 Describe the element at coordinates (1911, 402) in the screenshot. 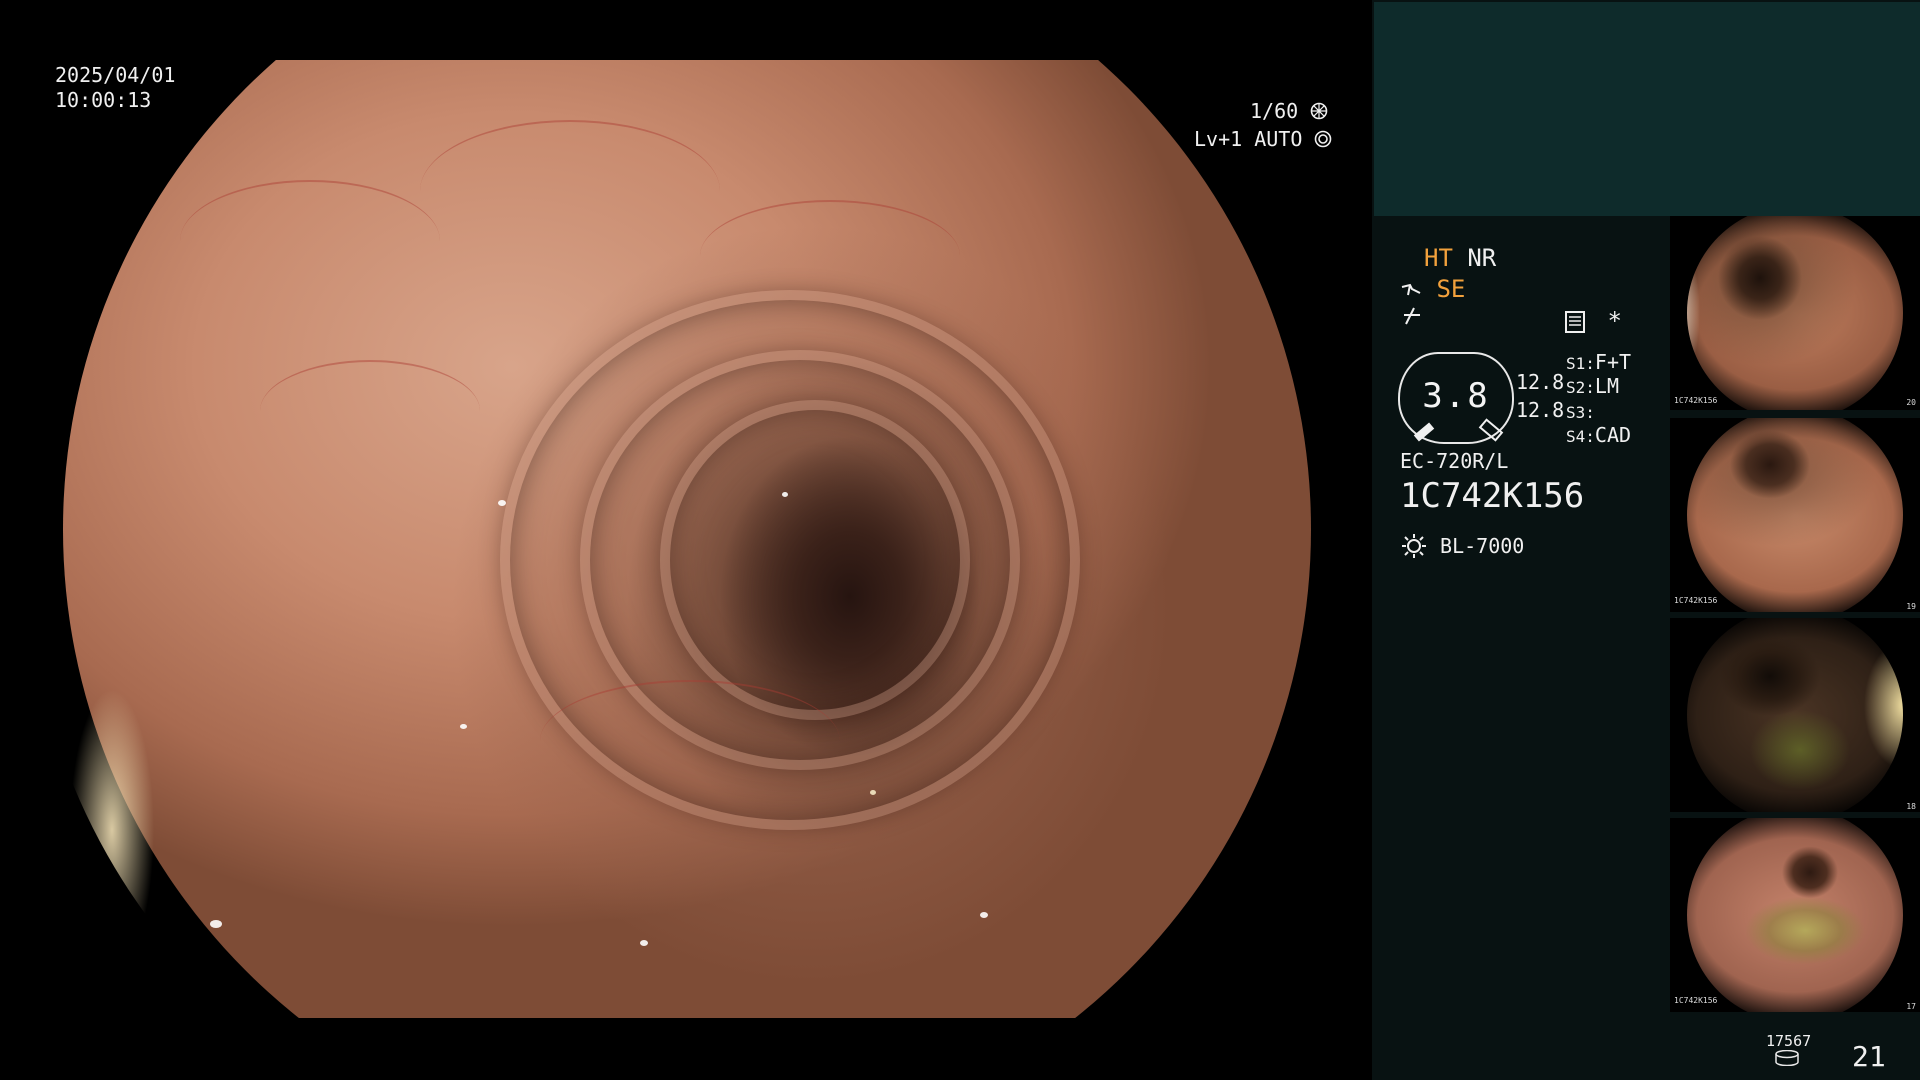

I see `thumbnail-index: 20` at that location.